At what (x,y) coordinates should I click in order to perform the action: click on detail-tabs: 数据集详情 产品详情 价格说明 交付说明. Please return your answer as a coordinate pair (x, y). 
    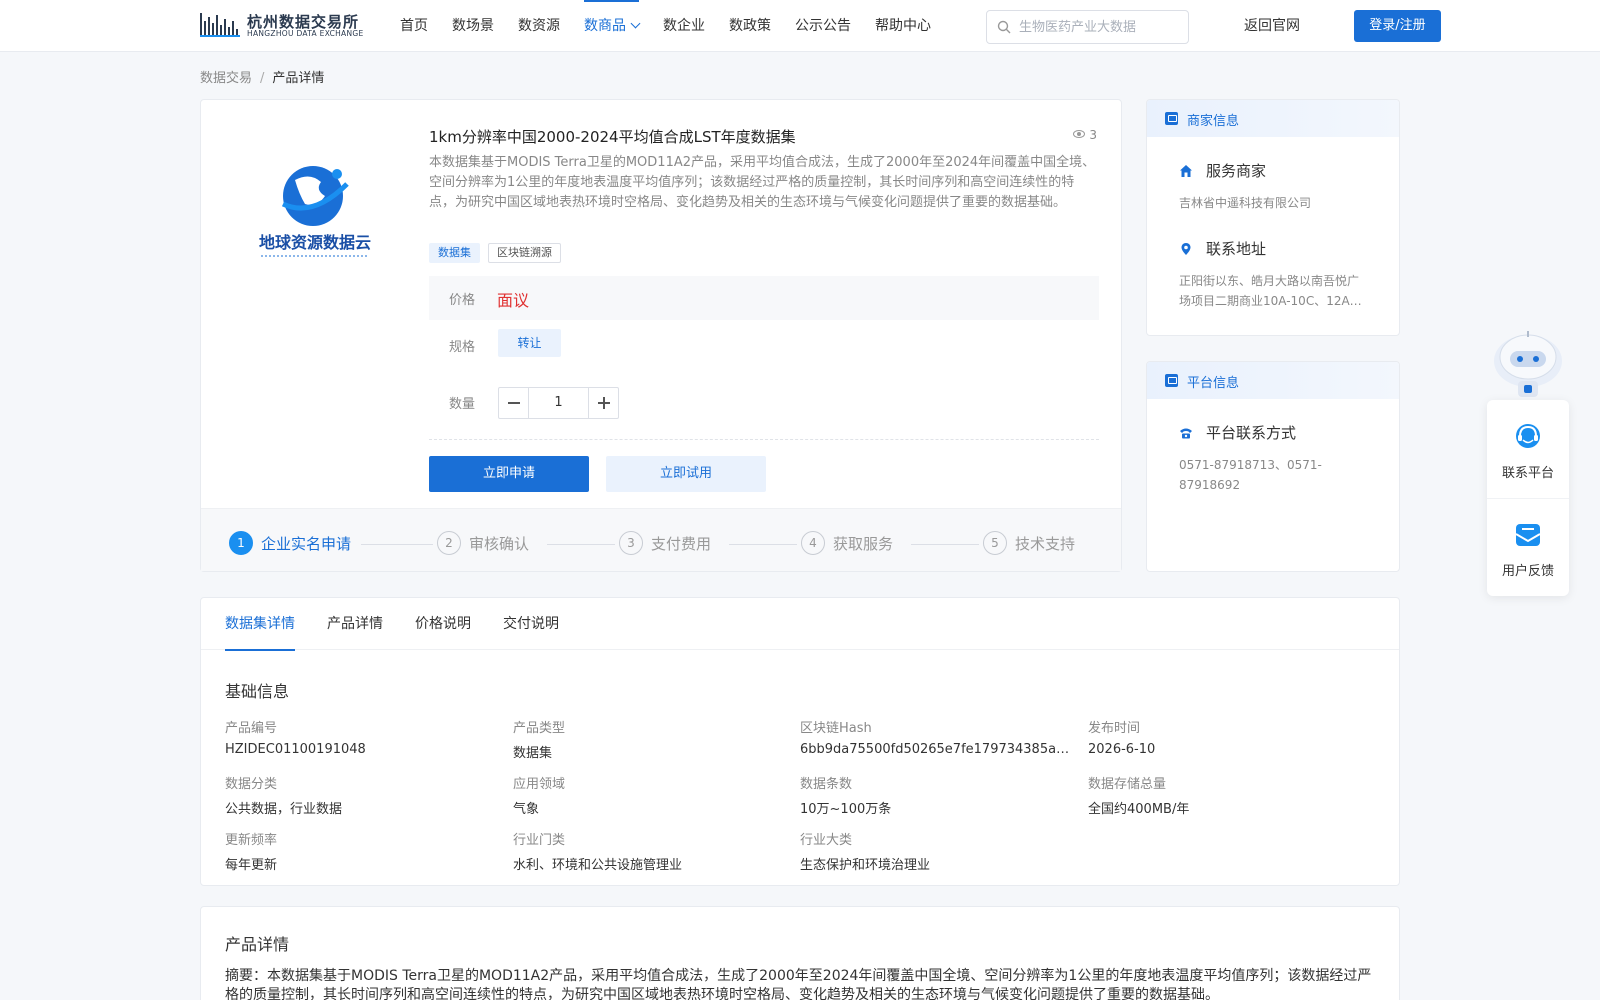
    Looking at the image, I should click on (800, 624).